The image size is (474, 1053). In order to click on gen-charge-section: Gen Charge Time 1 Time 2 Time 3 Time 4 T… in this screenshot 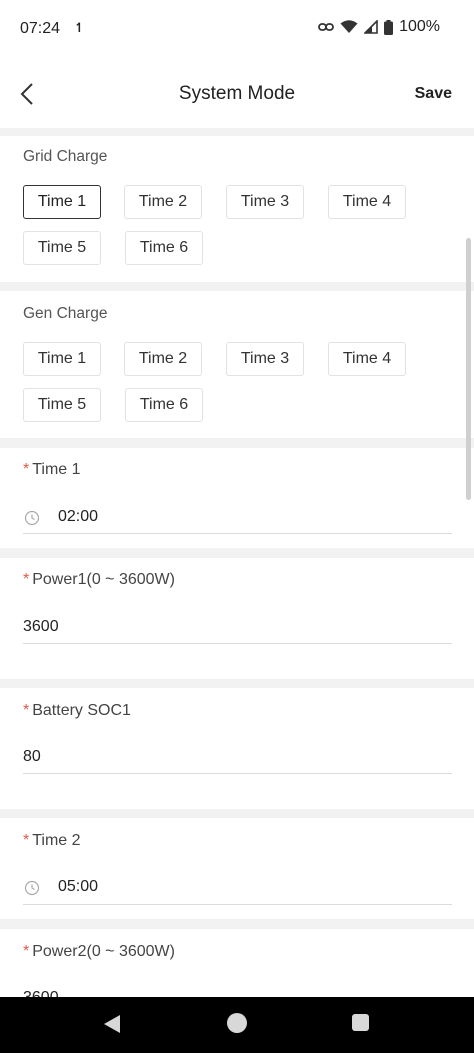, I will do `click(237, 364)`.